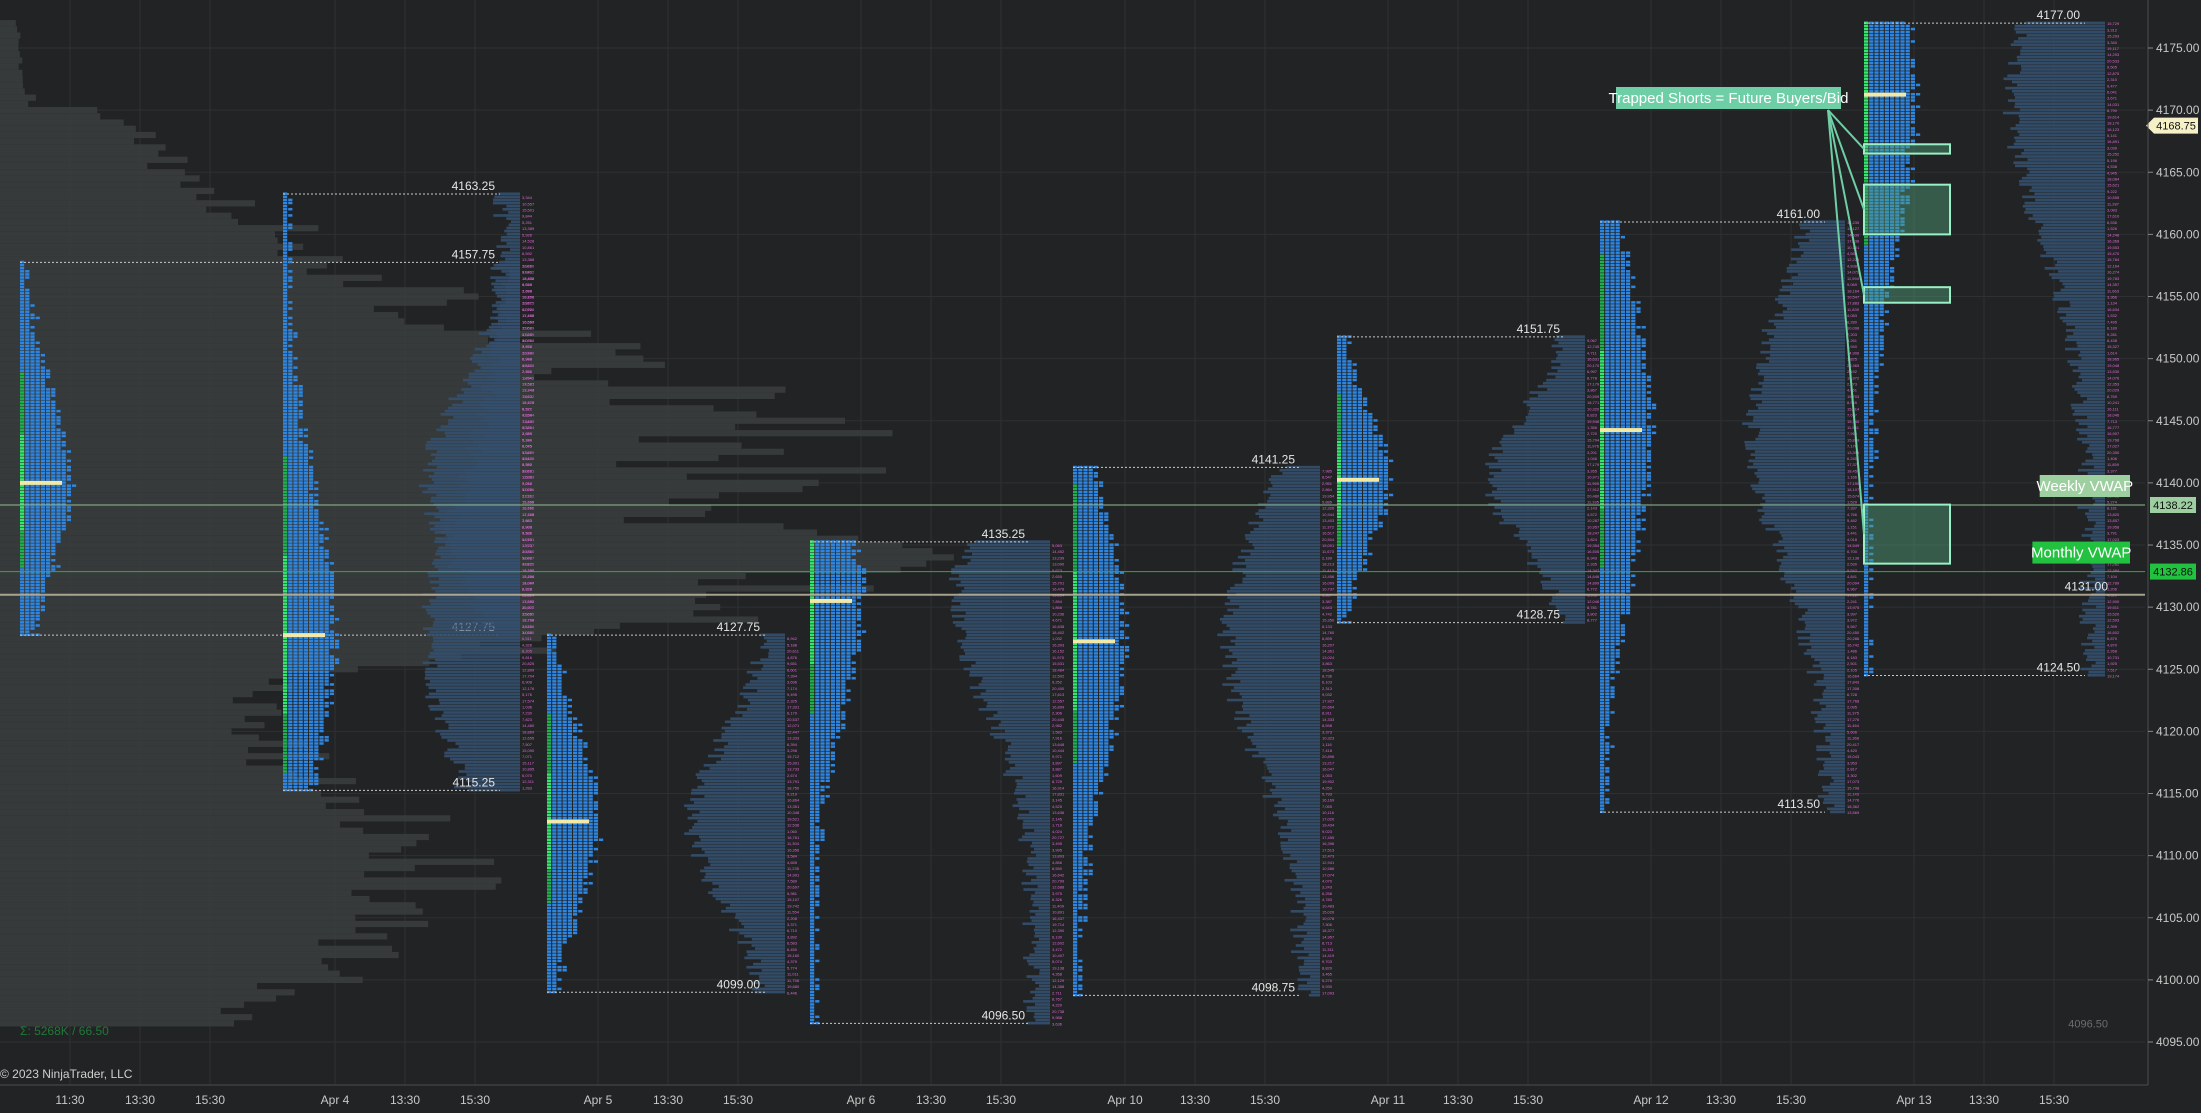 This screenshot has height=1113, width=2201. I want to click on volume-number: 16,356, so click(793, 849).